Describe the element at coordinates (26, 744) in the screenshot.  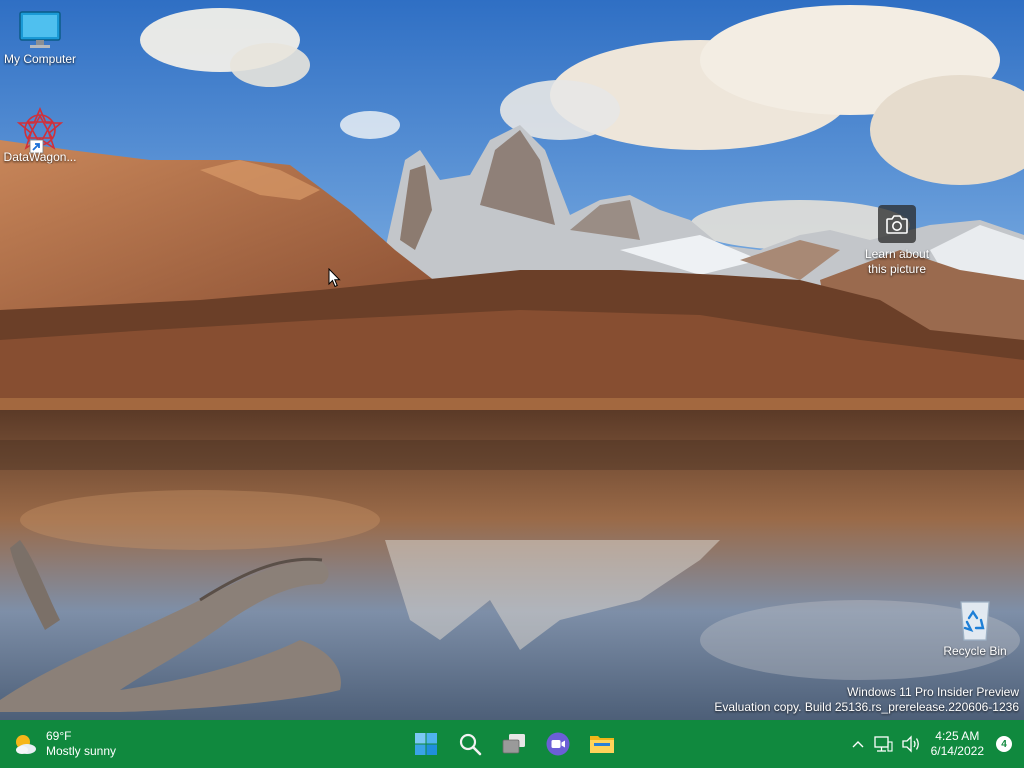
I see `sun-cloud-icon` at that location.